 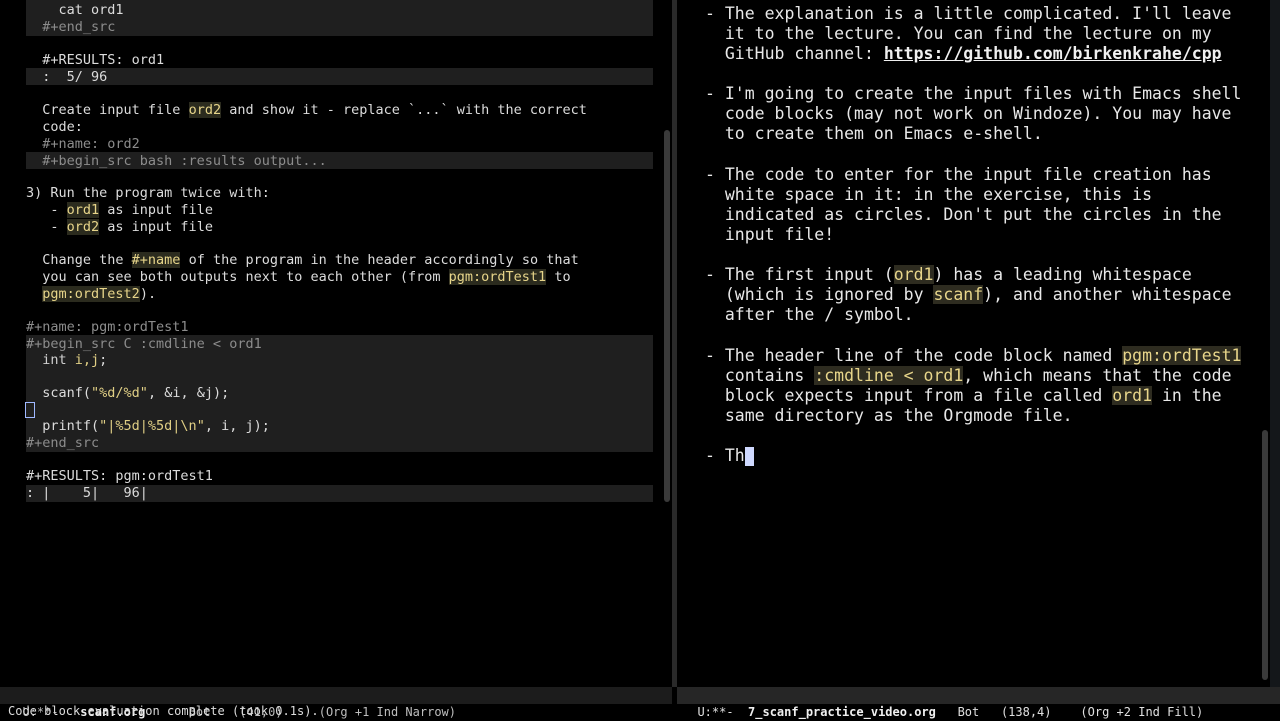 What do you see at coordinates (83, 144) in the screenshot?
I see `name-line: #+name: ord2` at bounding box center [83, 144].